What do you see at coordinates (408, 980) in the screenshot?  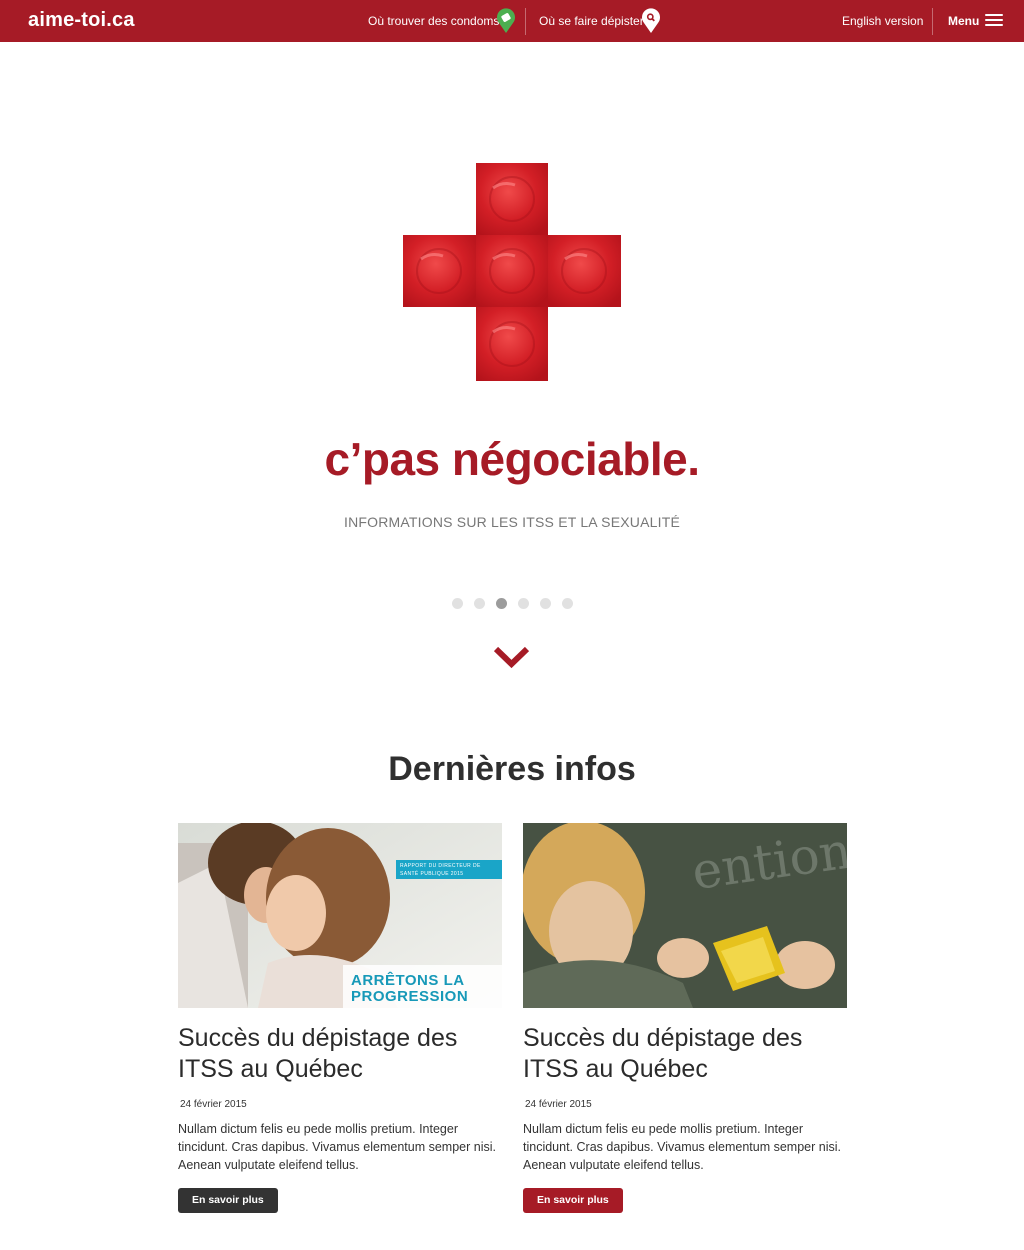 I see `image-banner-line-1: ARRÊTONS LA` at bounding box center [408, 980].